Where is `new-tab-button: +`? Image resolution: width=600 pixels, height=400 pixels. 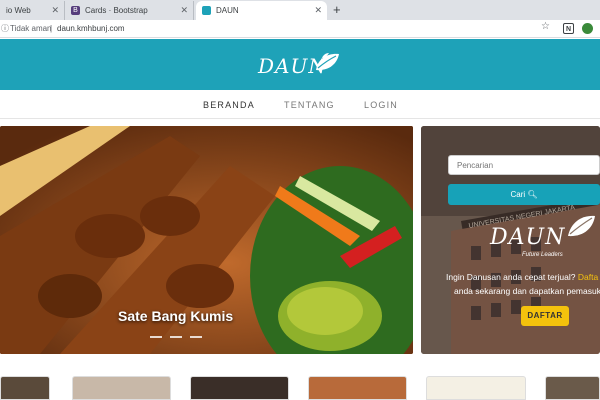
new-tab-button: + is located at coordinates (337, 10).